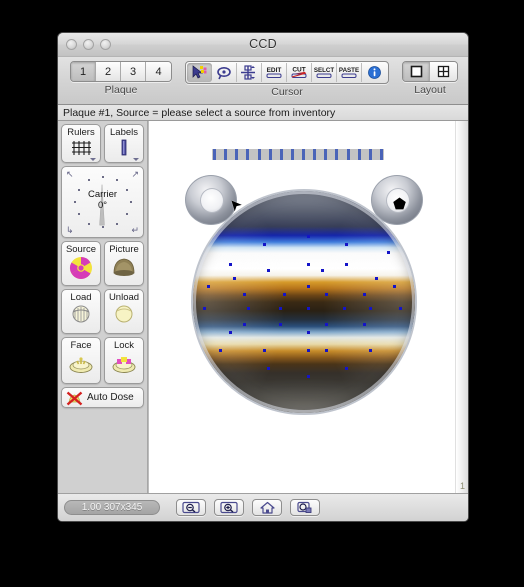  I want to click on minimize-button, so click(88, 44).